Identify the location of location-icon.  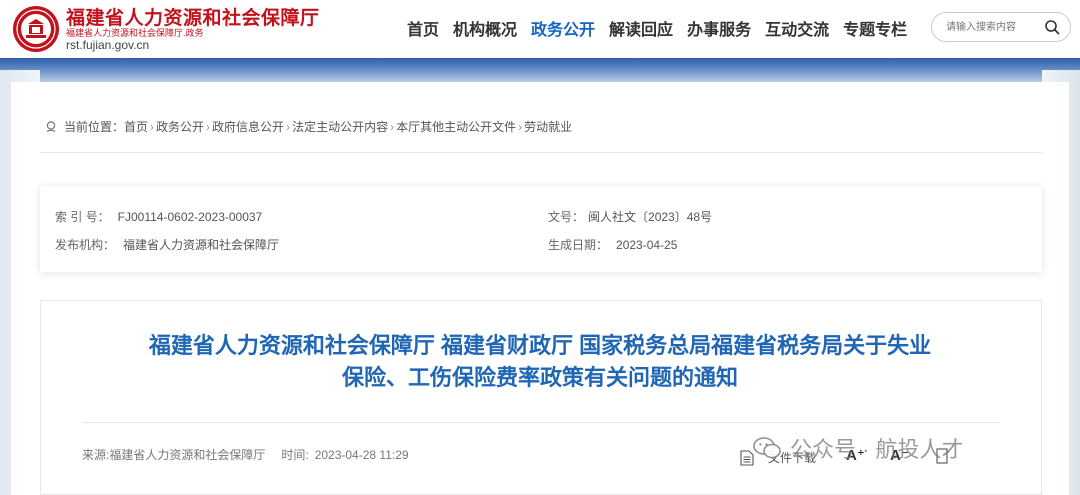
(51, 126).